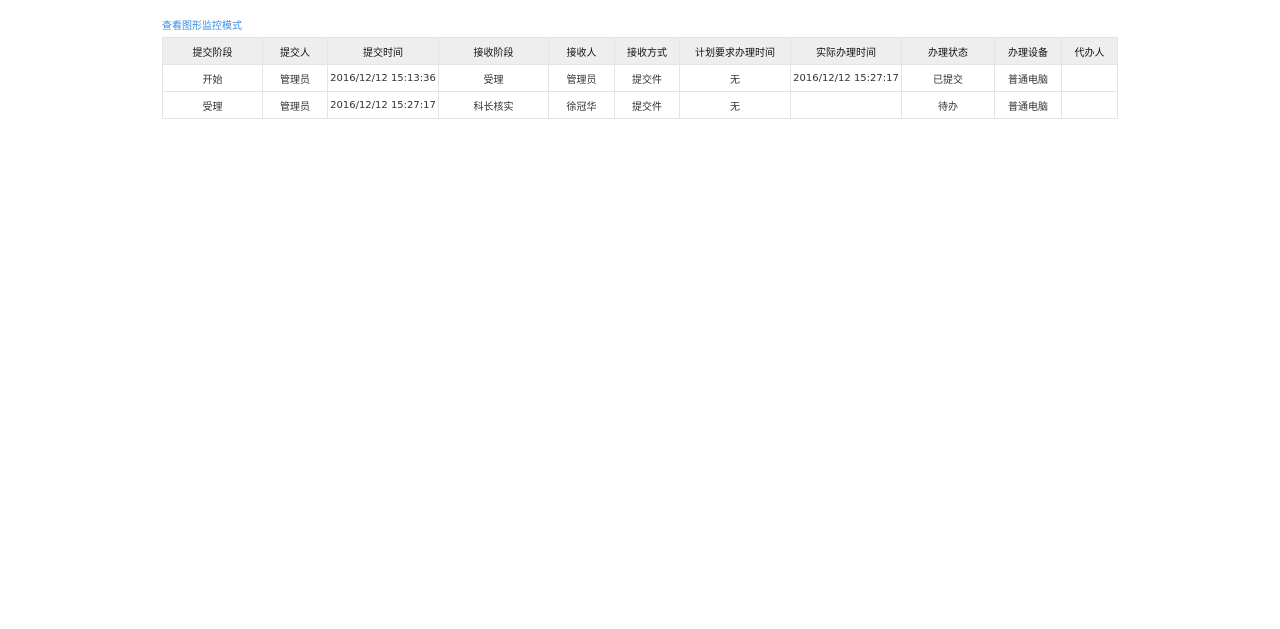 The width and height of the screenshot is (1280, 629). What do you see at coordinates (647, 51) in the screenshot?
I see `header-receive-method: 接收方式` at bounding box center [647, 51].